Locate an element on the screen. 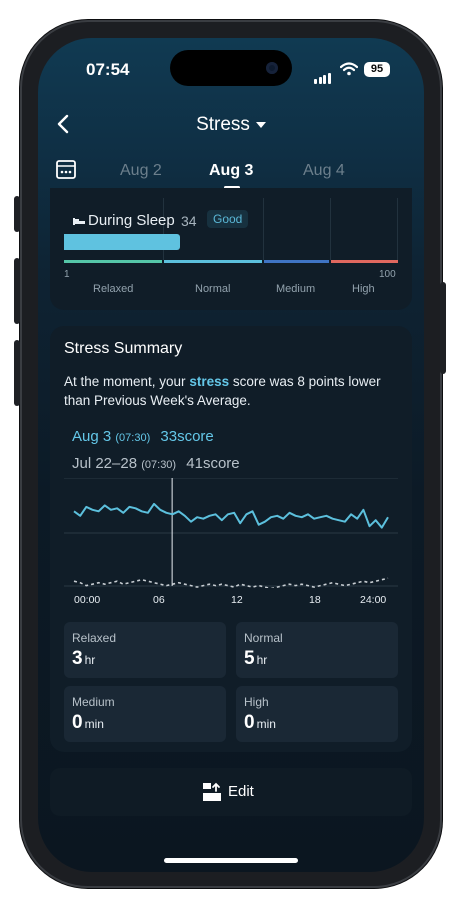 This screenshot has height=910, width=462. status-time: 07:54 is located at coordinates (108, 69).